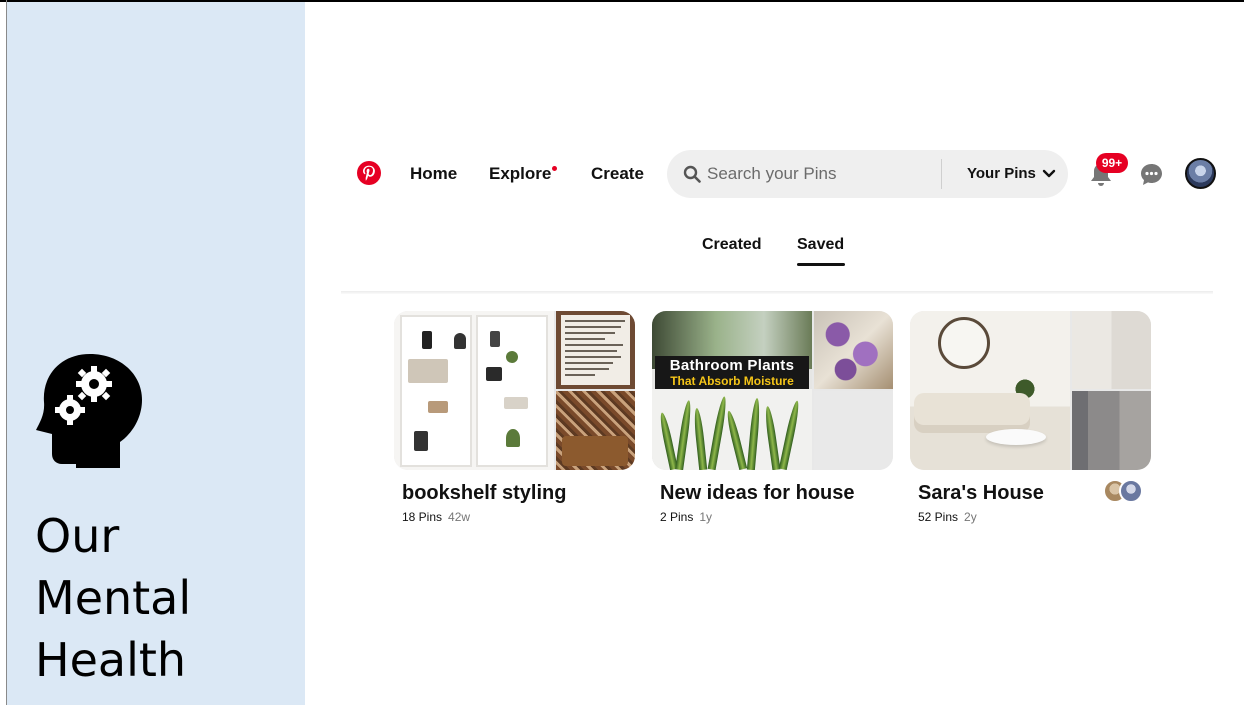 This screenshot has width=1244, height=705. I want to click on slide-title-line: Our, so click(77, 536).